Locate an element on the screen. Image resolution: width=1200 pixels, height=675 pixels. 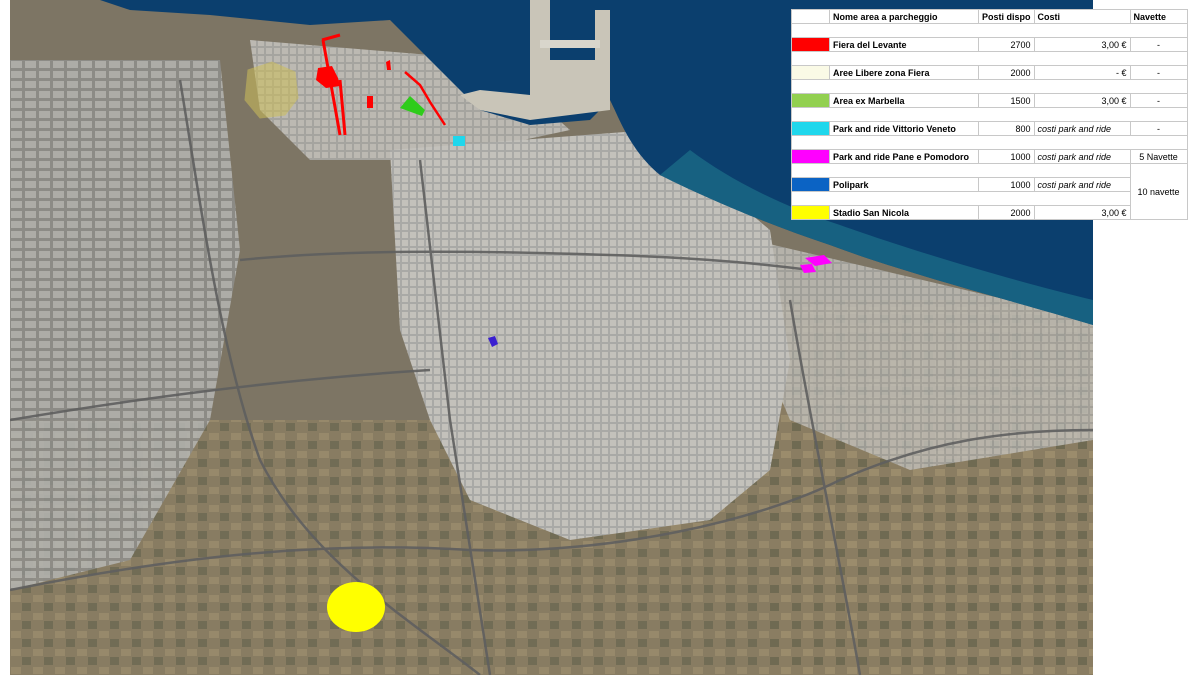
legend-row-navette: 5 Navette is located at coordinates (1158, 156).